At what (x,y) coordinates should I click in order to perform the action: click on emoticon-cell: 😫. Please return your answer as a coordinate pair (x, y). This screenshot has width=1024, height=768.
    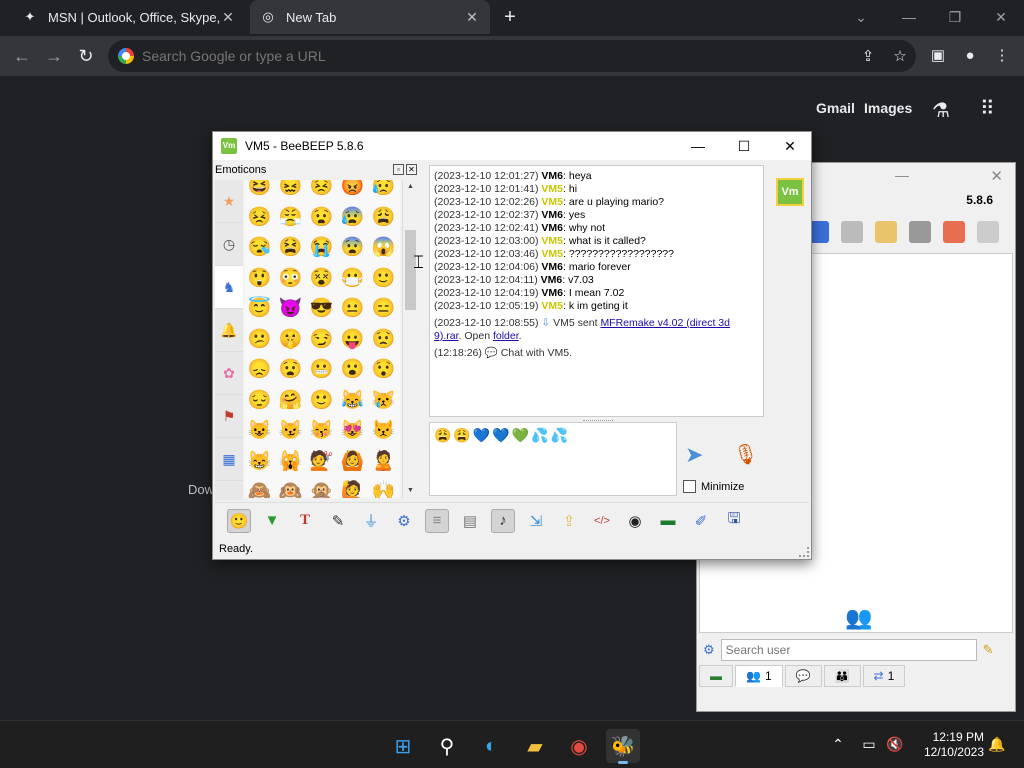
    Looking at the image, I should click on (290, 248).